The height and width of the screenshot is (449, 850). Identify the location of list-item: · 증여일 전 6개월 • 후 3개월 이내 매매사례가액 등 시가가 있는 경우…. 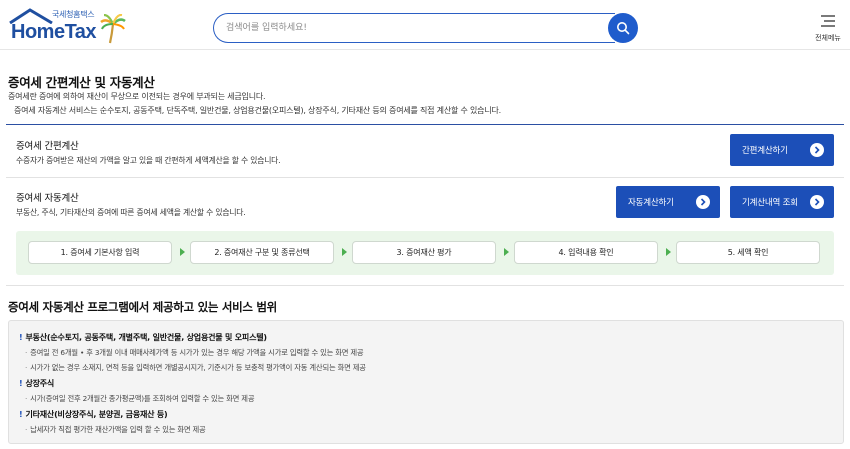
(194, 353).